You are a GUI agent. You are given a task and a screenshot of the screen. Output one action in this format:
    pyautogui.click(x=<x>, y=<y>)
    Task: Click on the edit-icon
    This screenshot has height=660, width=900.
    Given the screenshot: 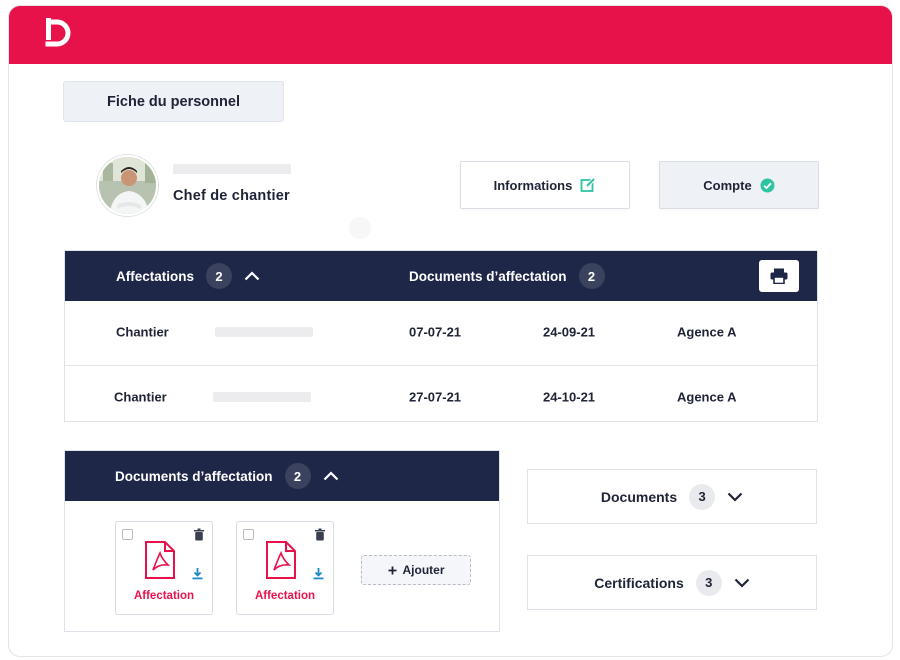 What is the action you would take?
    pyautogui.click(x=588, y=184)
    